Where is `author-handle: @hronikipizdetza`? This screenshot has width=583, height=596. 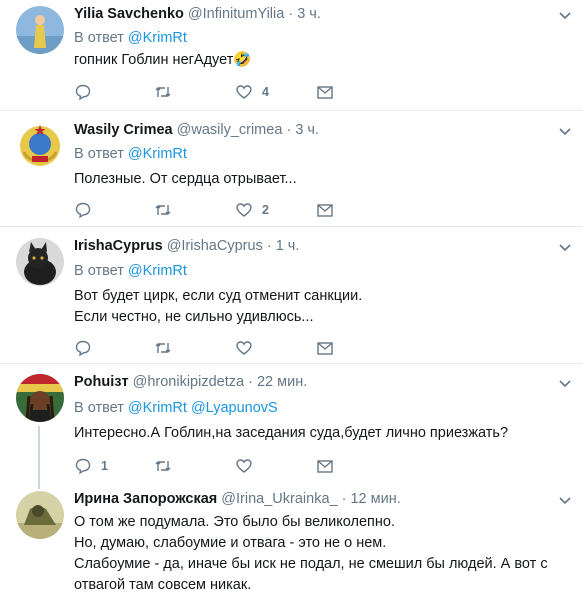 author-handle: @hronikipizdetza is located at coordinates (188, 382).